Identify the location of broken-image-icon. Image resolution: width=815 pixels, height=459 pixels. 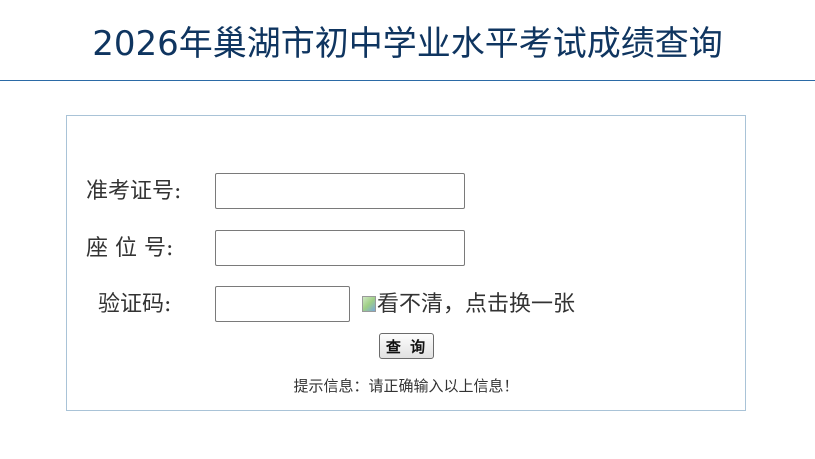
(369, 304).